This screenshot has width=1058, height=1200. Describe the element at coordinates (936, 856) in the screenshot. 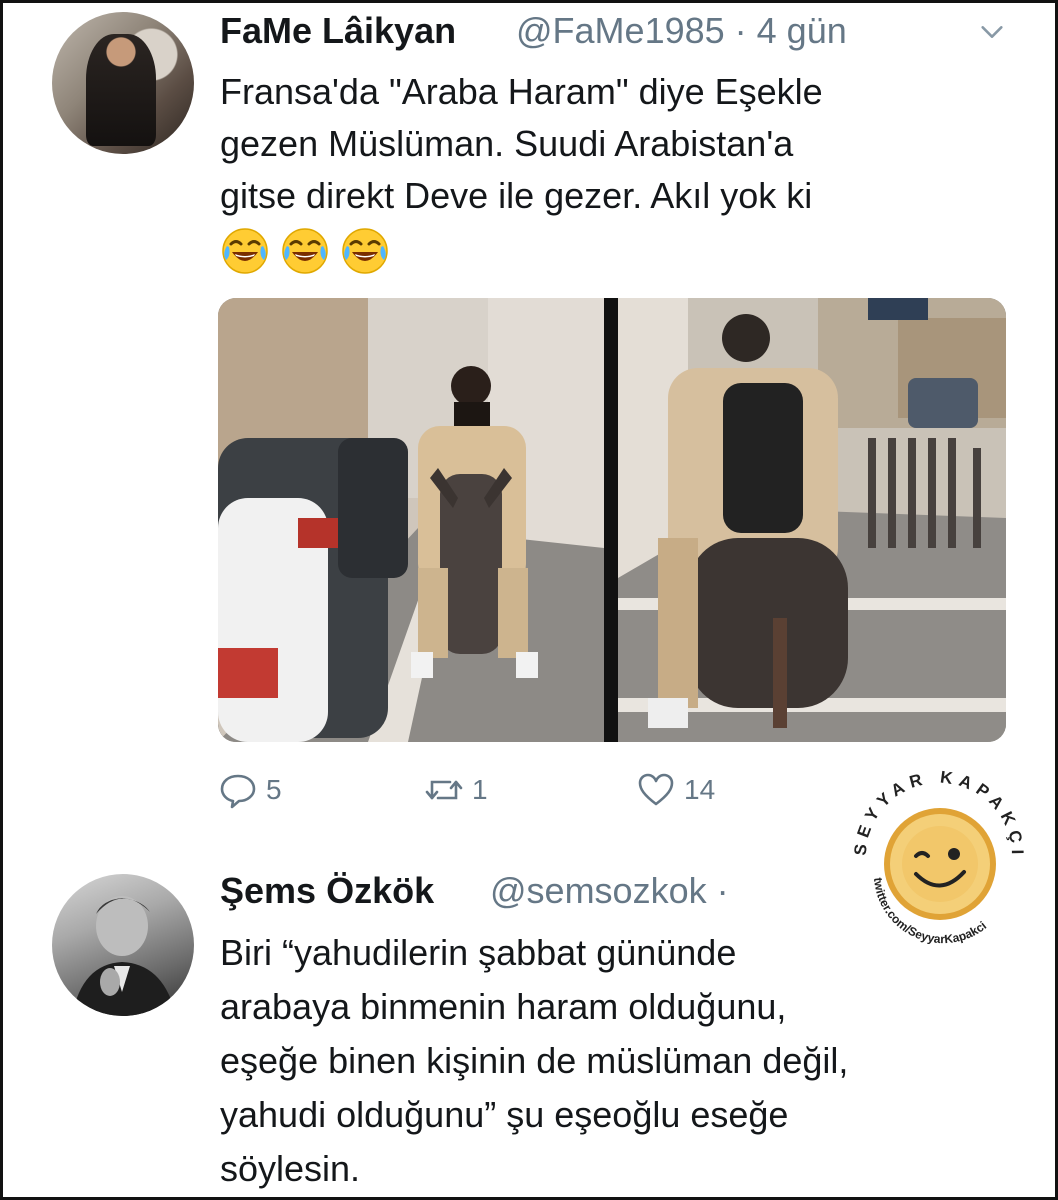

I see `watermark-stamp: SEYYAR KAPAKÇI twitter.com/SeyyarKapakci` at that location.